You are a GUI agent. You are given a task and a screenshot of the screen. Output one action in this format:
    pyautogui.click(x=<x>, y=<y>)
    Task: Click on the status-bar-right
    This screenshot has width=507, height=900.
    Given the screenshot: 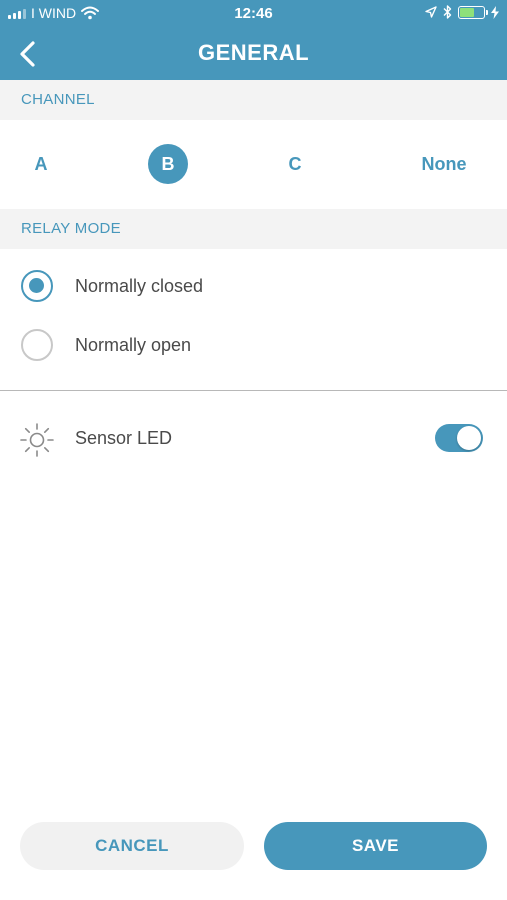 What is the action you would take?
    pyautogui.click(x=462, y=12)
    